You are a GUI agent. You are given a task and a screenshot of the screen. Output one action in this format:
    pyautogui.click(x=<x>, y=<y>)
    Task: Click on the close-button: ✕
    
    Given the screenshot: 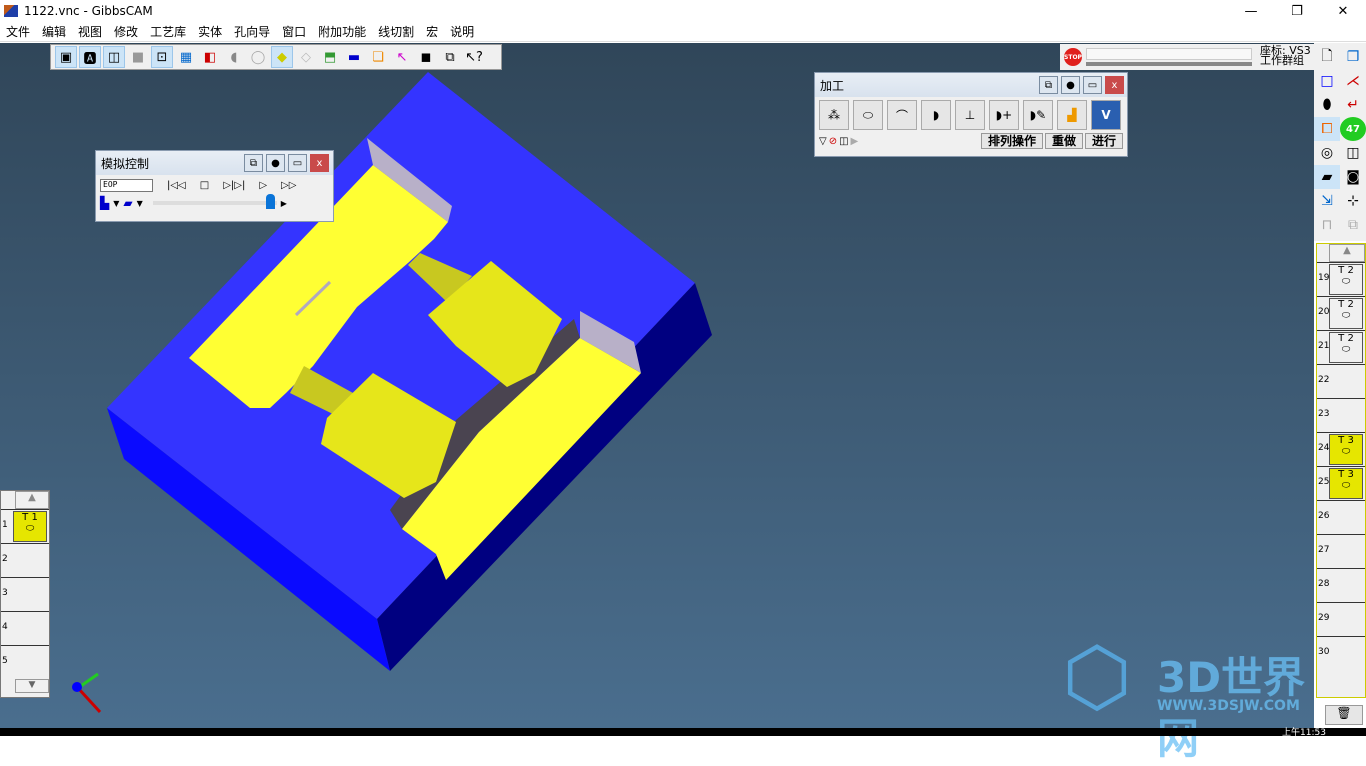 What is the action you would take?
    pyautogui.click(x=1343, y=11)
    